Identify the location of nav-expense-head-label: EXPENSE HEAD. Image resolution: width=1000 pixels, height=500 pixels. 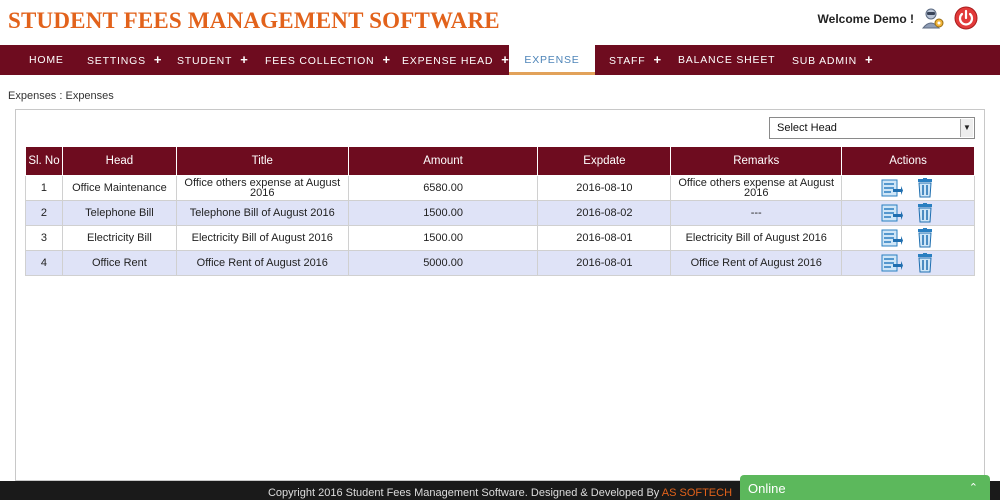
(448, 61).